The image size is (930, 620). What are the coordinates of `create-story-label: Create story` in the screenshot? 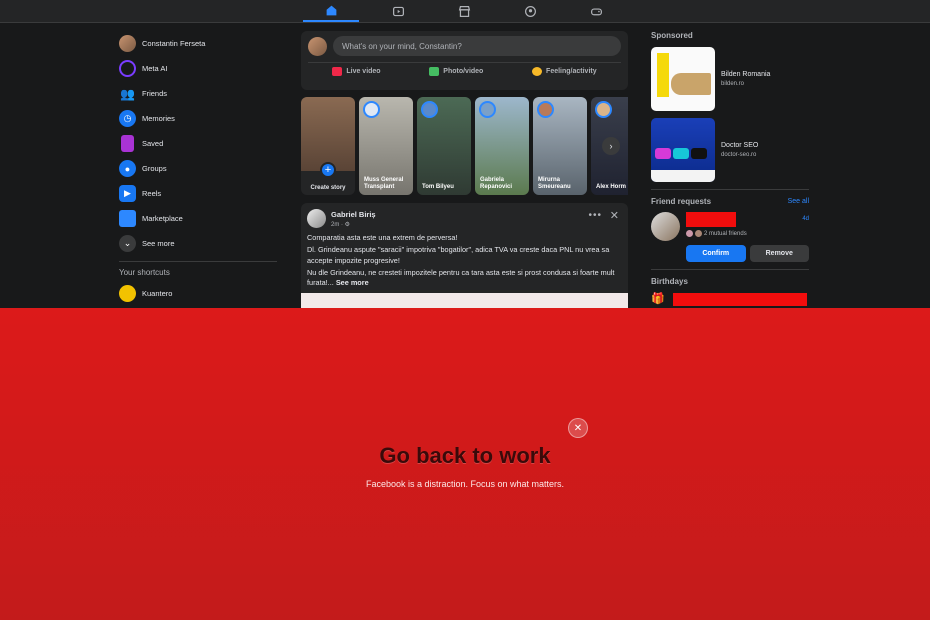 It's located at (328, 188).